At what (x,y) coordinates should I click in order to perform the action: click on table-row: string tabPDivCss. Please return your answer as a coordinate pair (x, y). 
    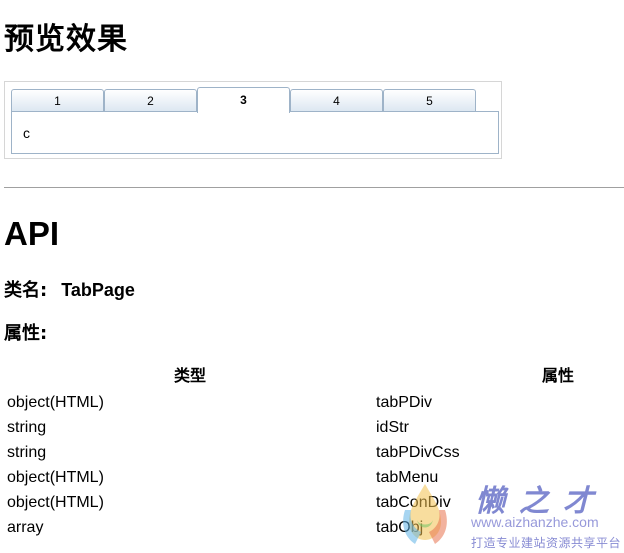
    Looking at the image, I should click on (312, 452).